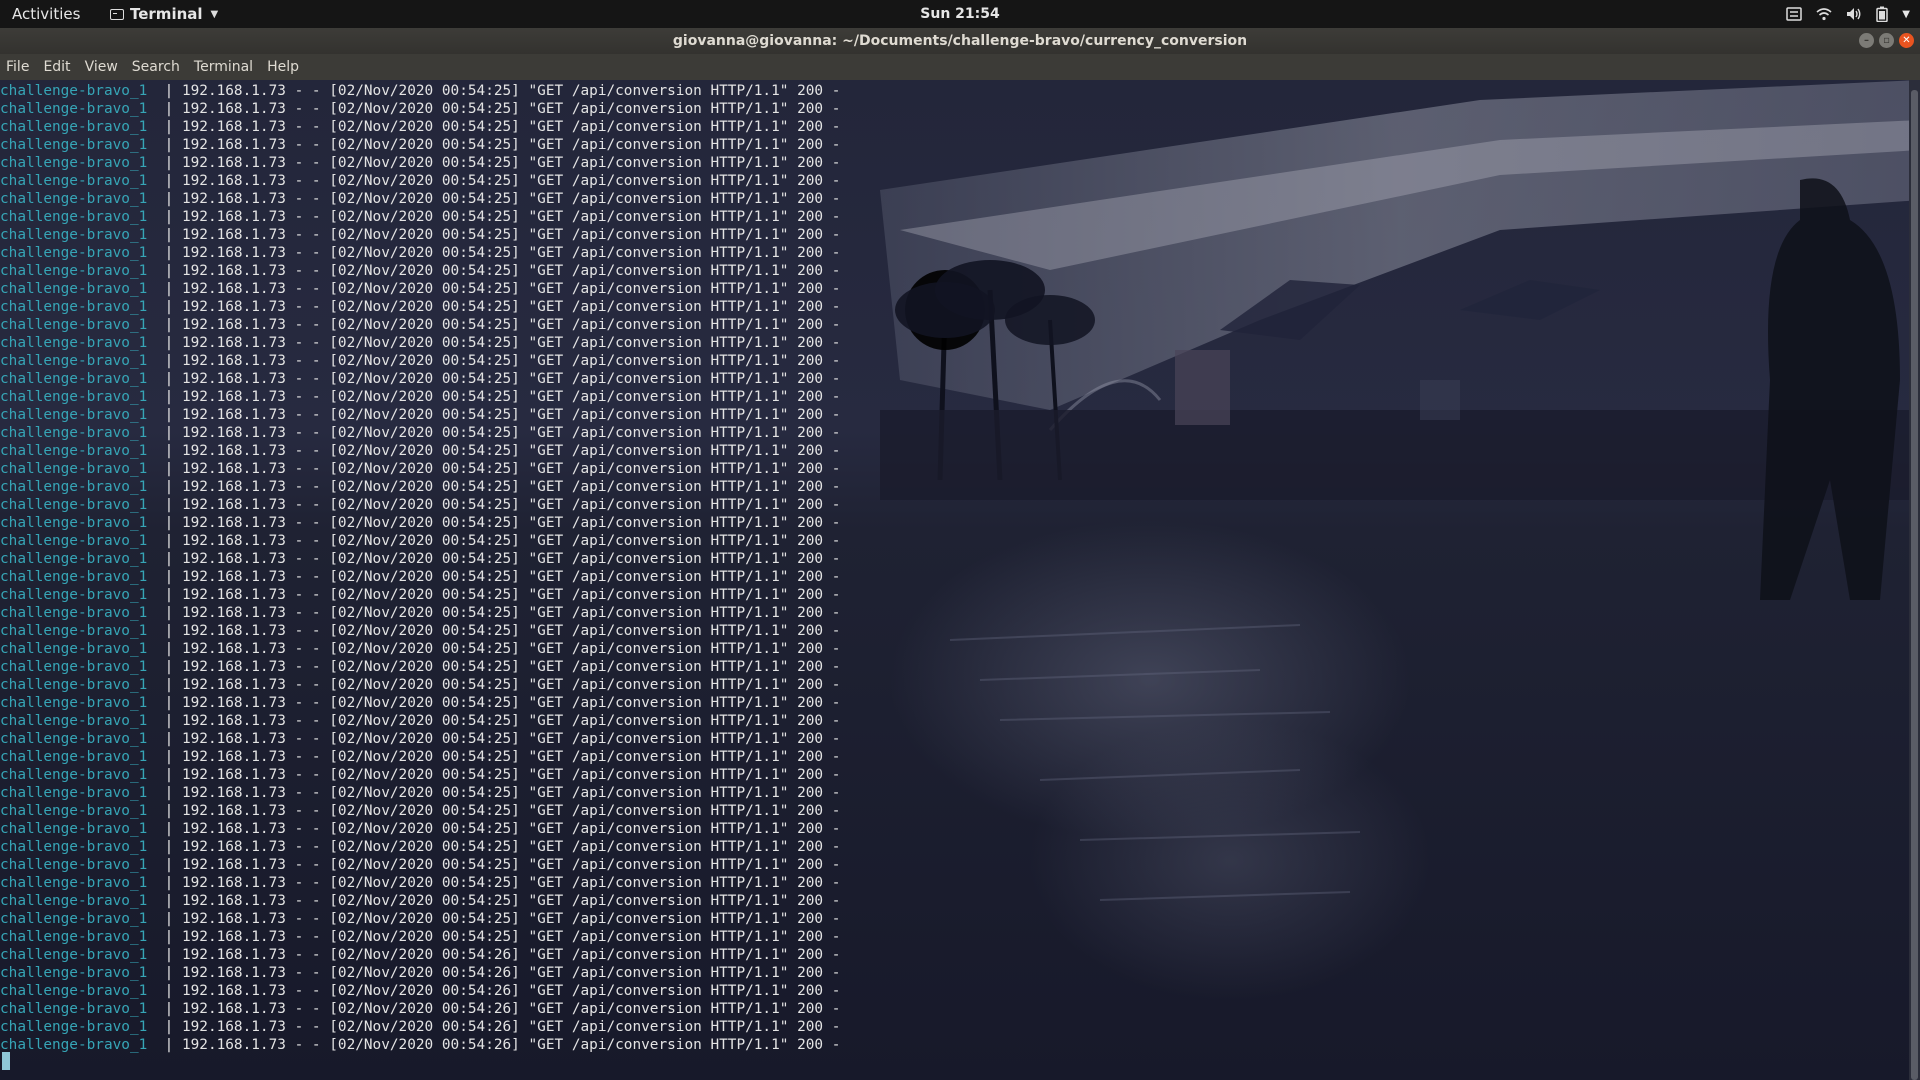  What do you see at coordinates (1882, 14) in the screenshot?
I see `battery-icon` at bounding box center [1882, 14].